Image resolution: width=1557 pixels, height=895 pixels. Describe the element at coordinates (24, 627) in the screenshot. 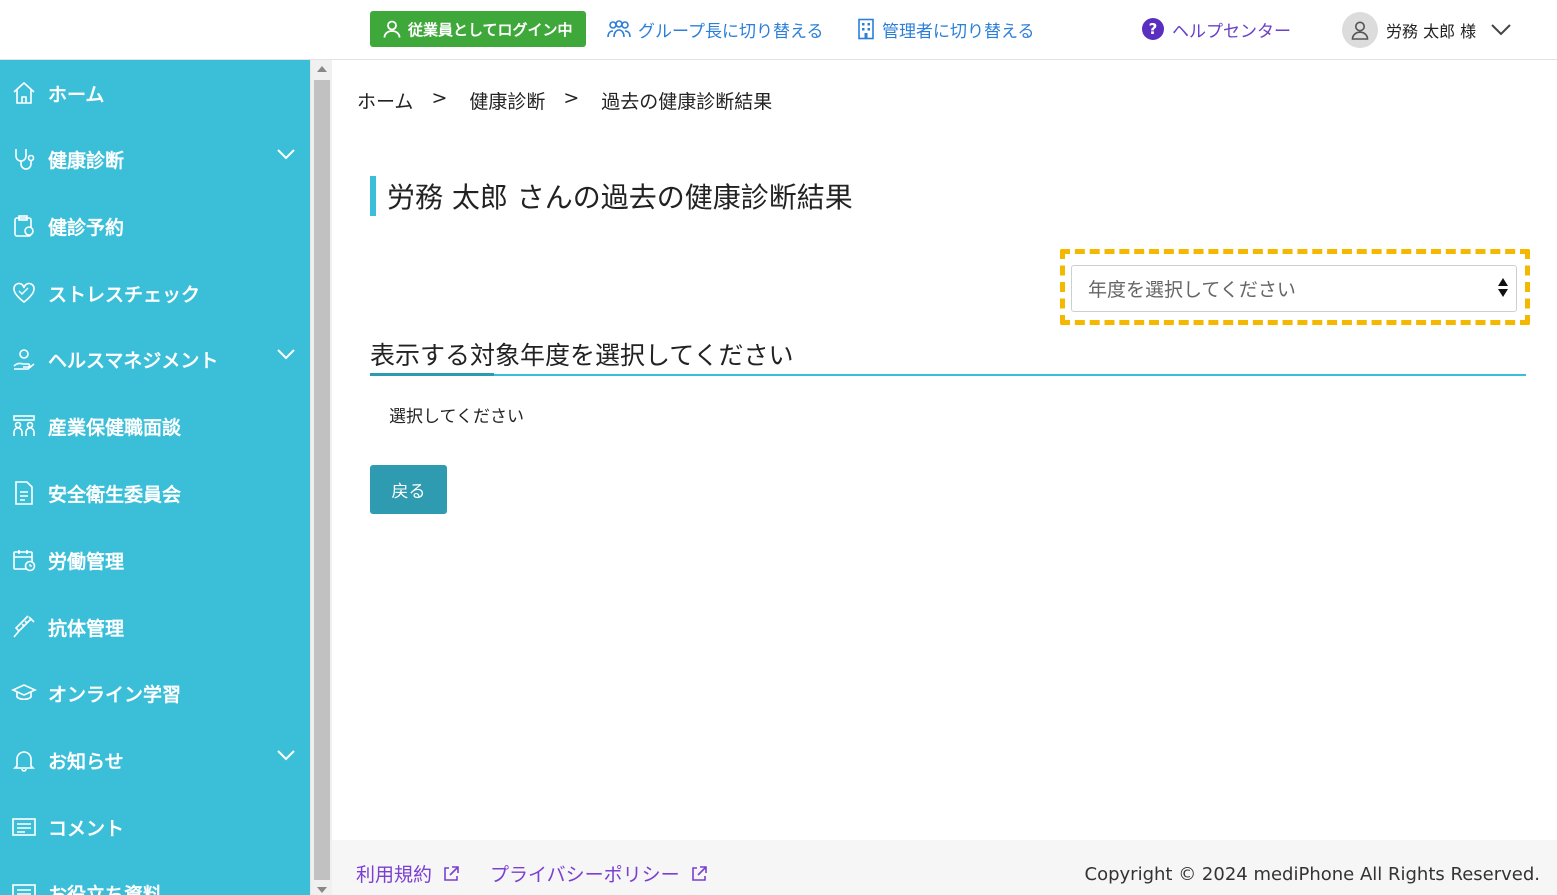

I see `syringe-icon` at that location.